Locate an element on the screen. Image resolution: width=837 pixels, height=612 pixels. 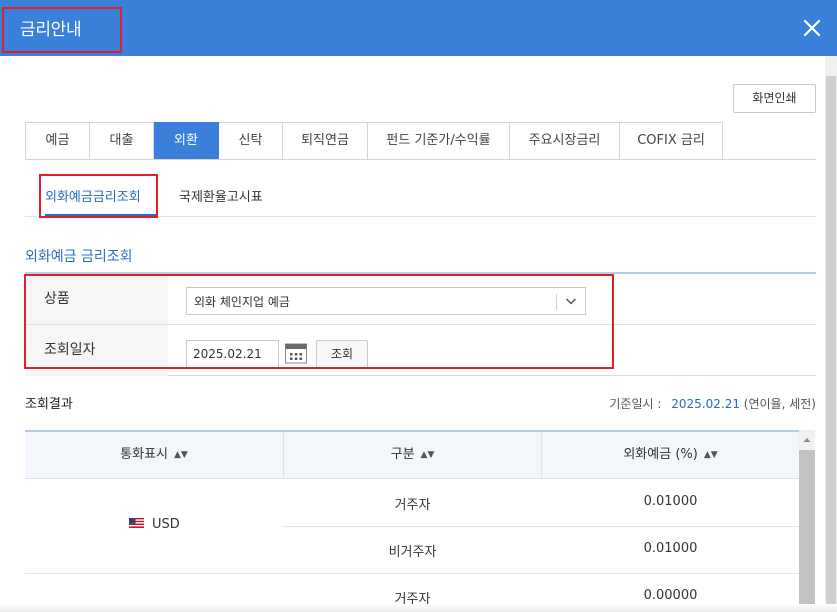
header-type: 구분 ▲▼ is located at coordinates (412, 455).